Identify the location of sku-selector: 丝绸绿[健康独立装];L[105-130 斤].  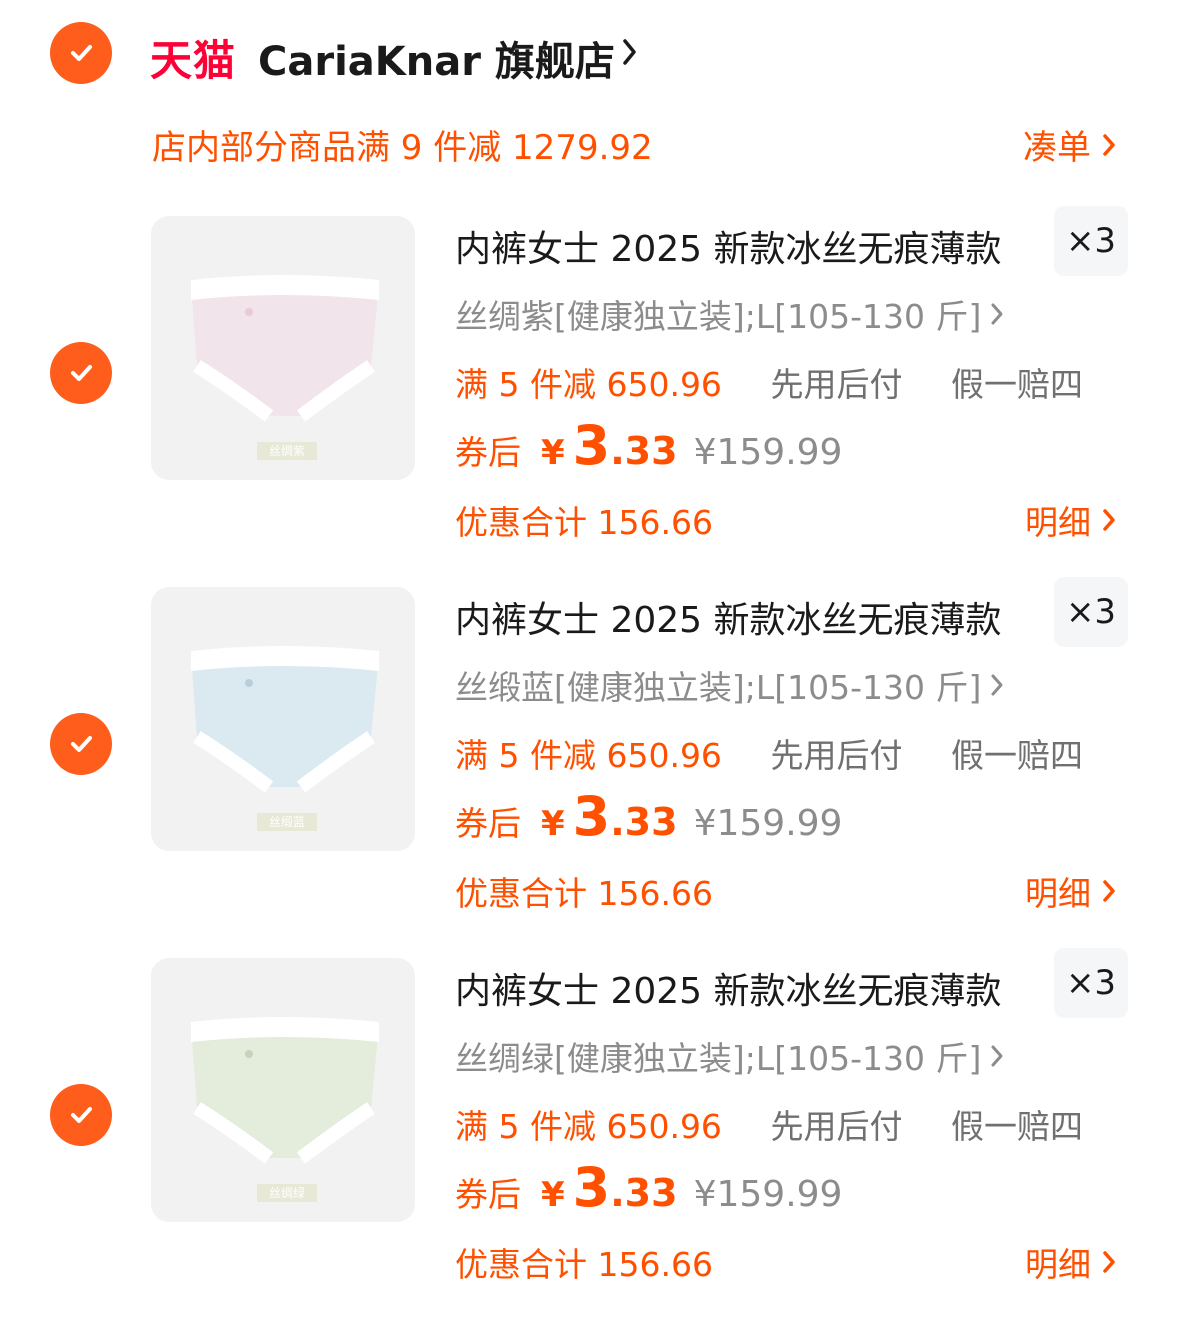
(730, 1056).